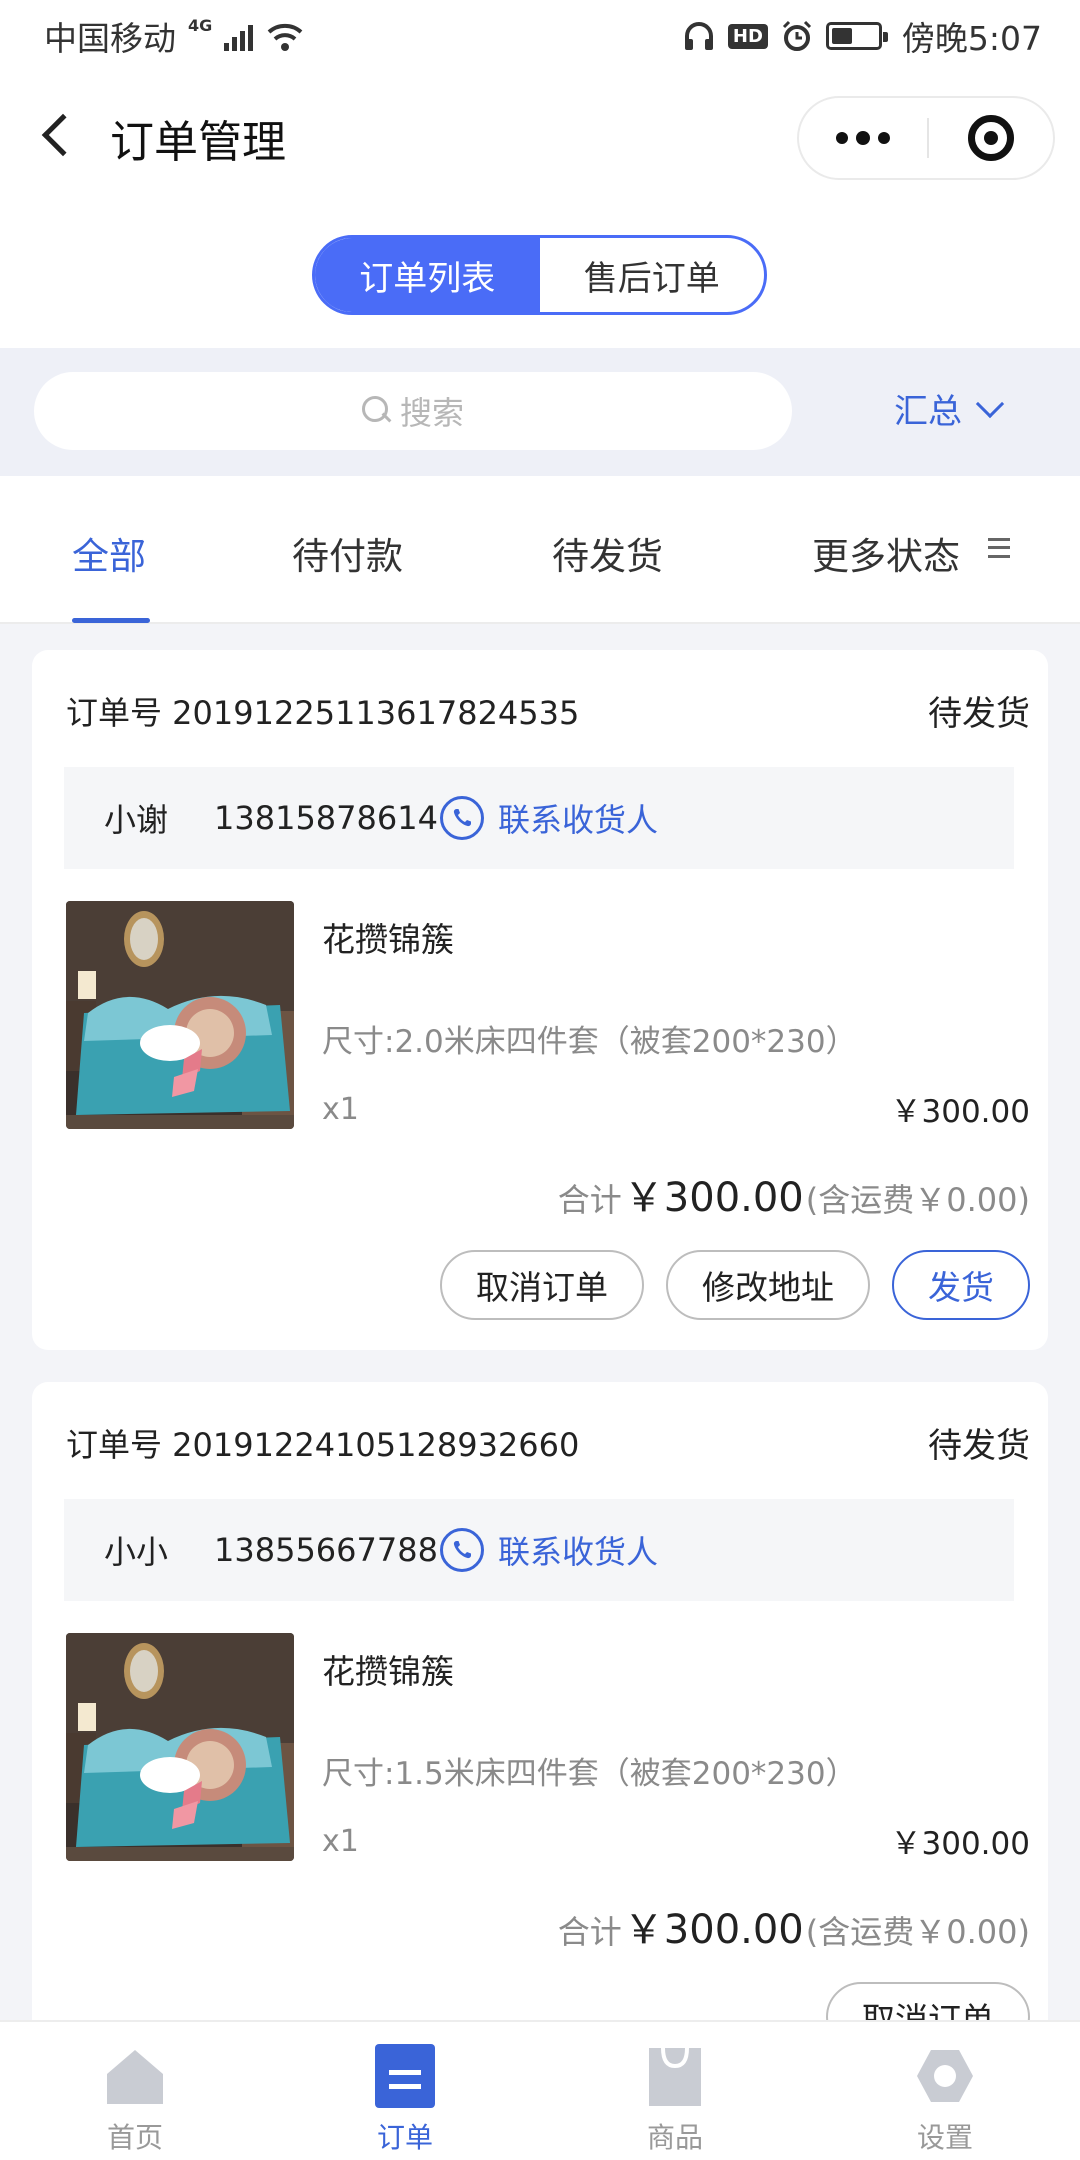 The width and height of the screenshot is (1080, 2160). I want to click on tab-settings: 设置, so click(945, 2091).